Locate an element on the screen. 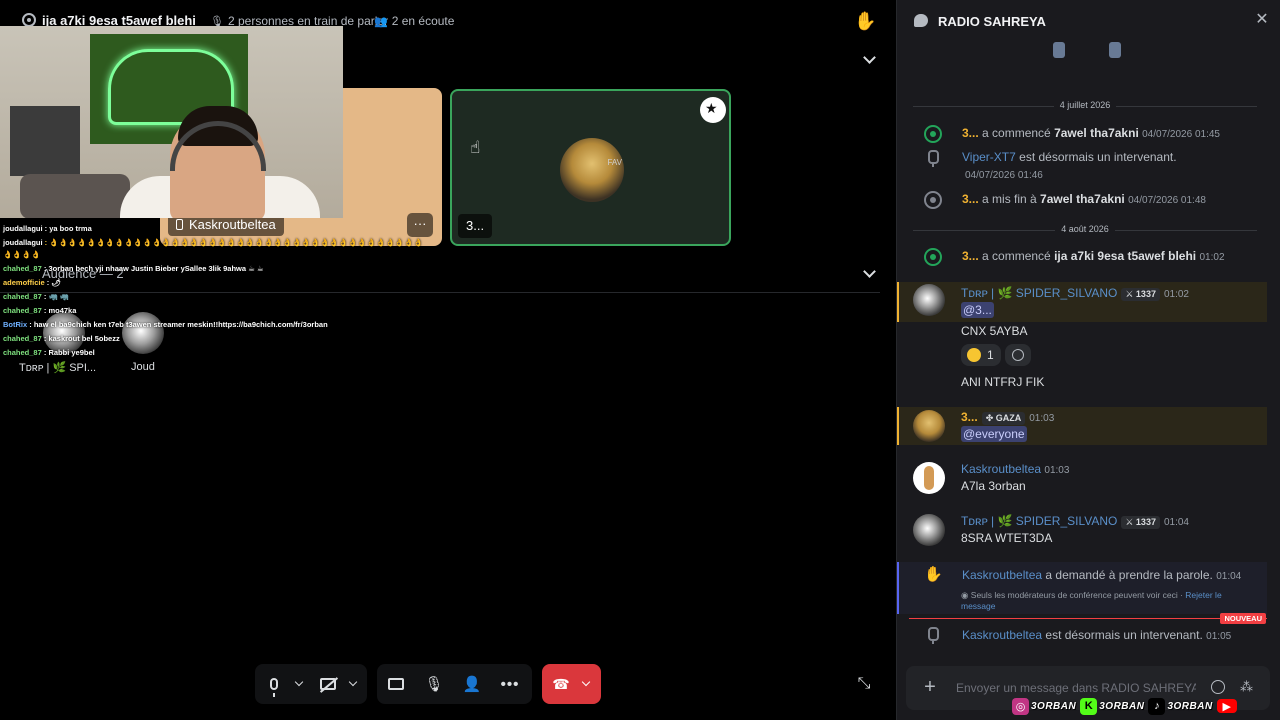  leave-controls: ☎ is located at coordinates (571, 684).